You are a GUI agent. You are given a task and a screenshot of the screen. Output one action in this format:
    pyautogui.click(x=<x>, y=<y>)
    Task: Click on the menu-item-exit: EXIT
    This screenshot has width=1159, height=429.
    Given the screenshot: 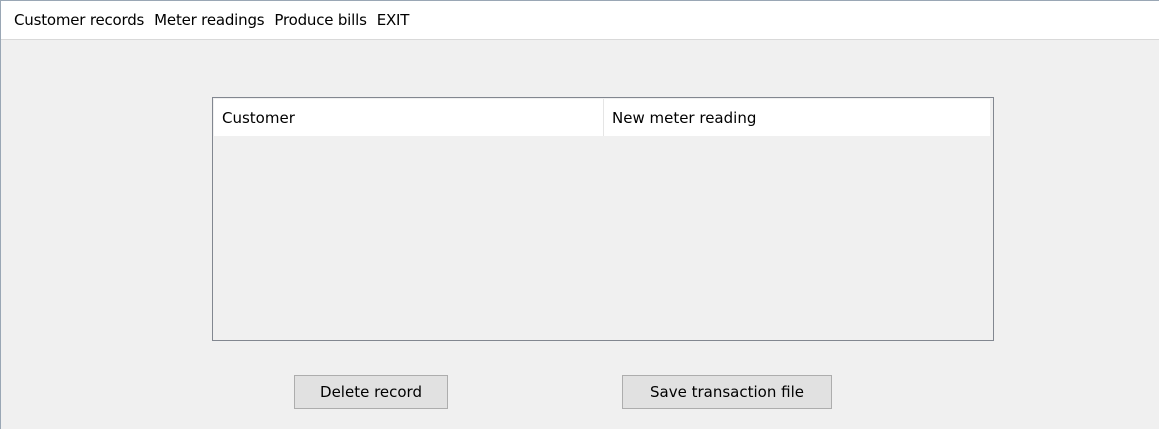 What is the action you would take?
    pyautogui.click(x=393, y=20)
    